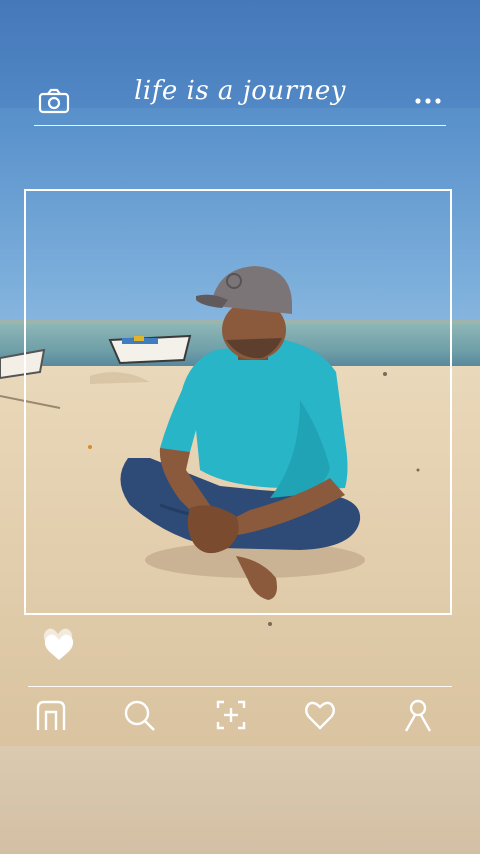 This screenshot has height=854, width=480. I want to click on add-post-icon, so click(231, 715).